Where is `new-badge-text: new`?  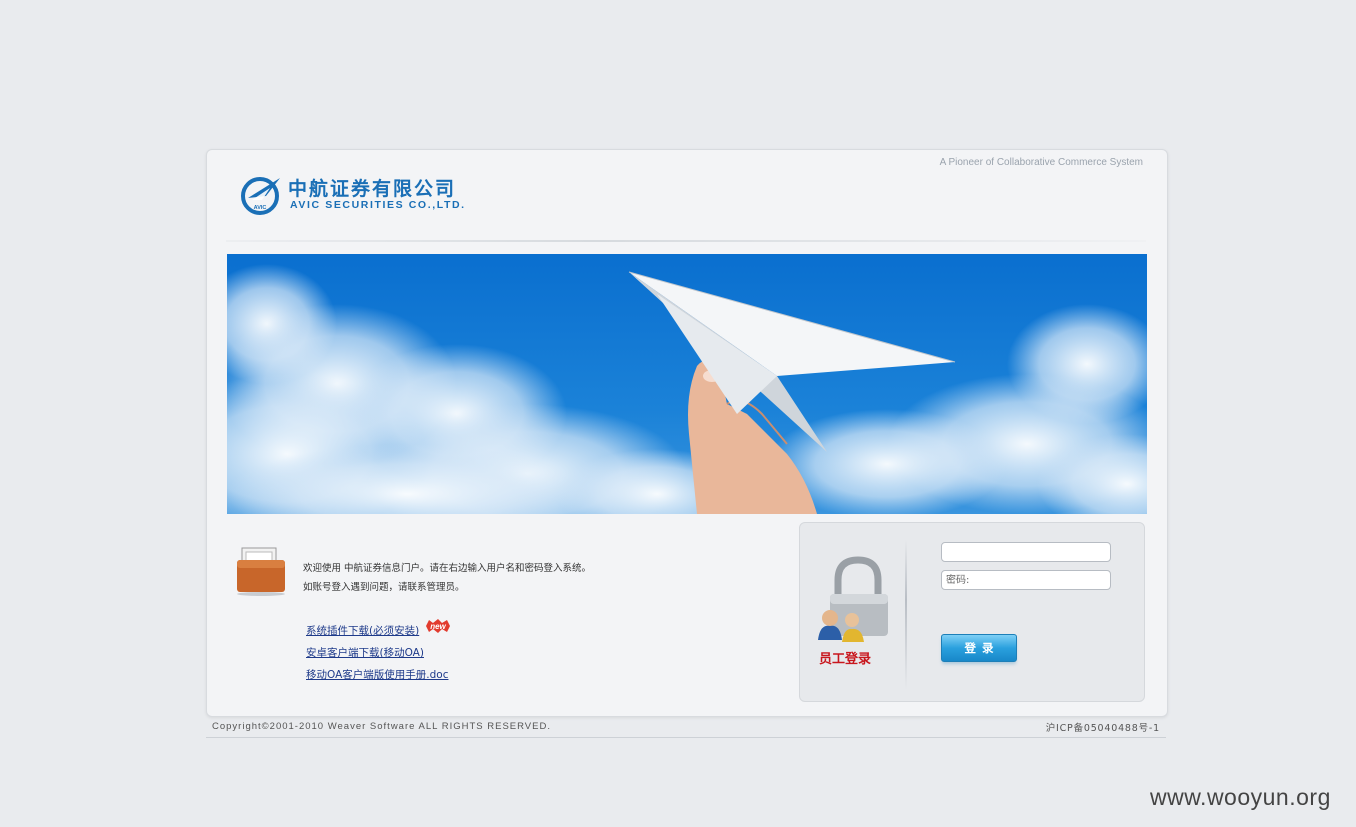
new-badge-text: new is located at coordinates (438, 626).